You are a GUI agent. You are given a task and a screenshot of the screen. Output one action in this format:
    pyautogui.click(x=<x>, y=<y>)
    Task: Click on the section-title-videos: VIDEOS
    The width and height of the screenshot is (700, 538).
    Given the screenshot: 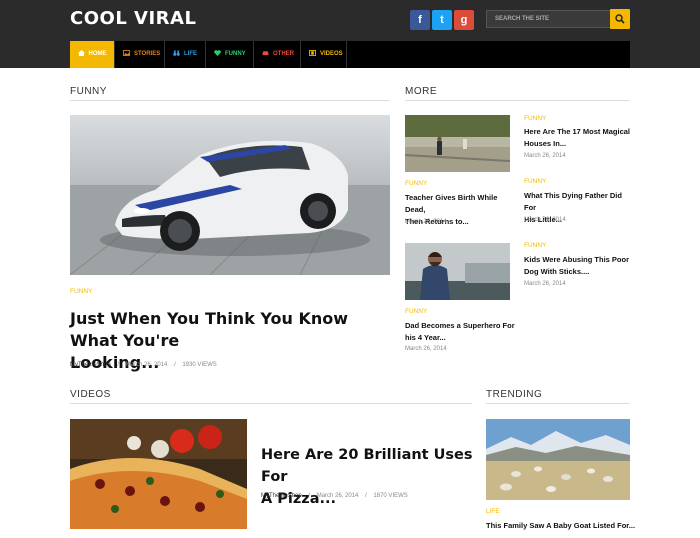 What is the action you would take?
    pyautogui.click(x=90, y=394)
    